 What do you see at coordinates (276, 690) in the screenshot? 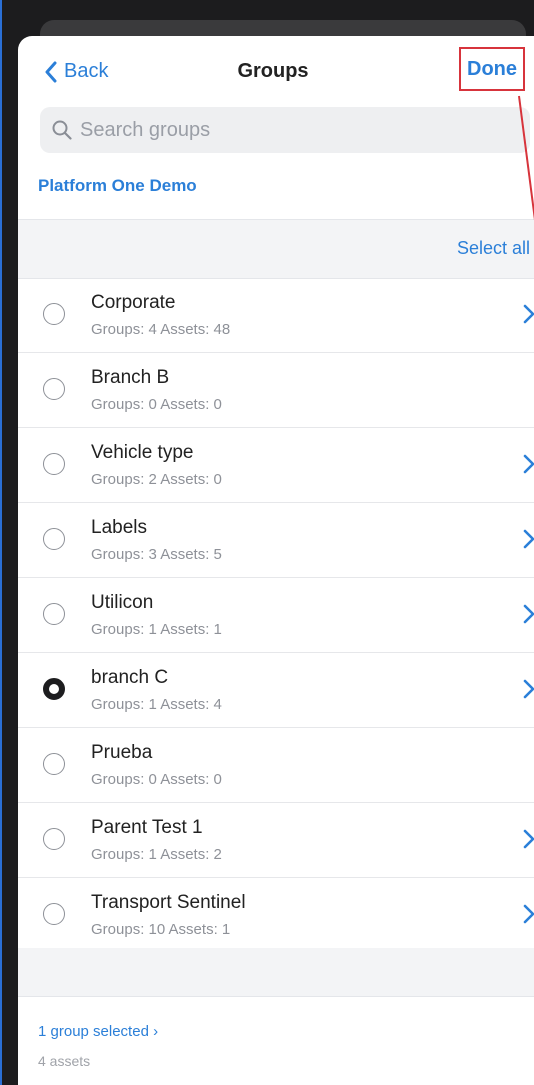
I see `list-item: branch C Groups: 1 Assets: 4` at bounding box center [276, 690].